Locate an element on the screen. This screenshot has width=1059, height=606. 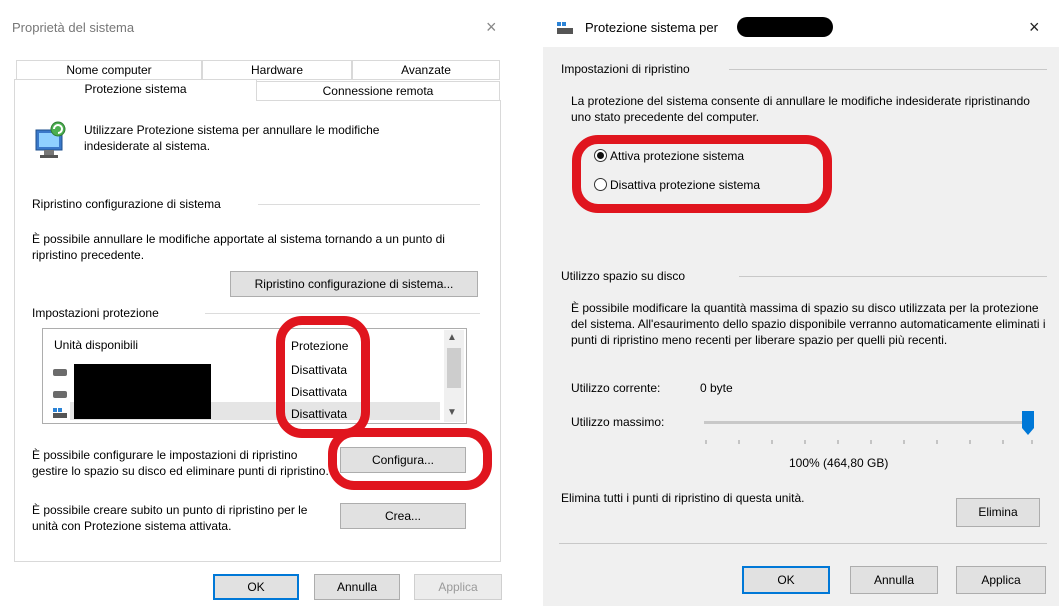
scroll-thumb is located at coordinates (454, 368).